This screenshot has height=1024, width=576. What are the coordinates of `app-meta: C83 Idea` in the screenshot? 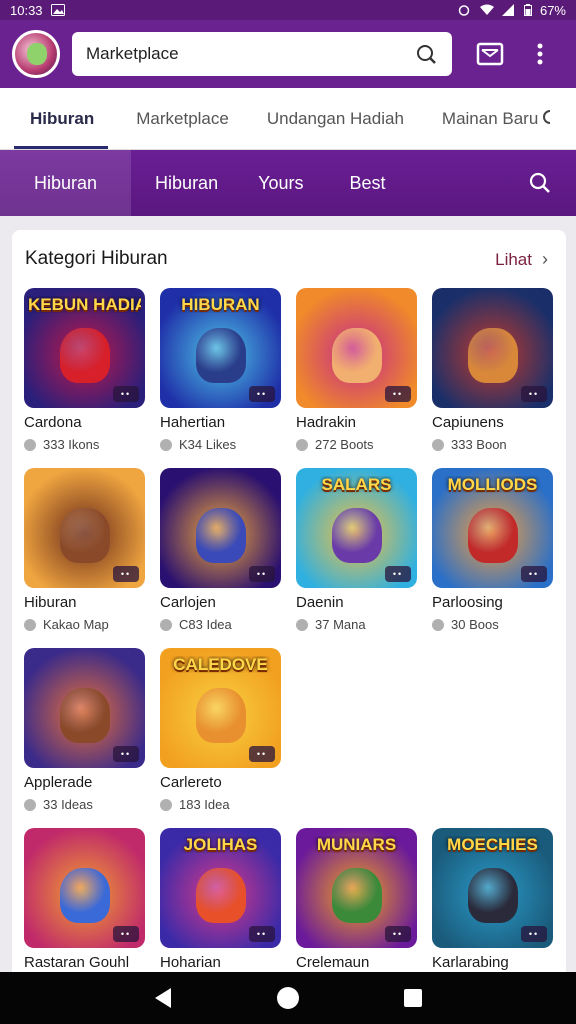 It's located at (220, 624).